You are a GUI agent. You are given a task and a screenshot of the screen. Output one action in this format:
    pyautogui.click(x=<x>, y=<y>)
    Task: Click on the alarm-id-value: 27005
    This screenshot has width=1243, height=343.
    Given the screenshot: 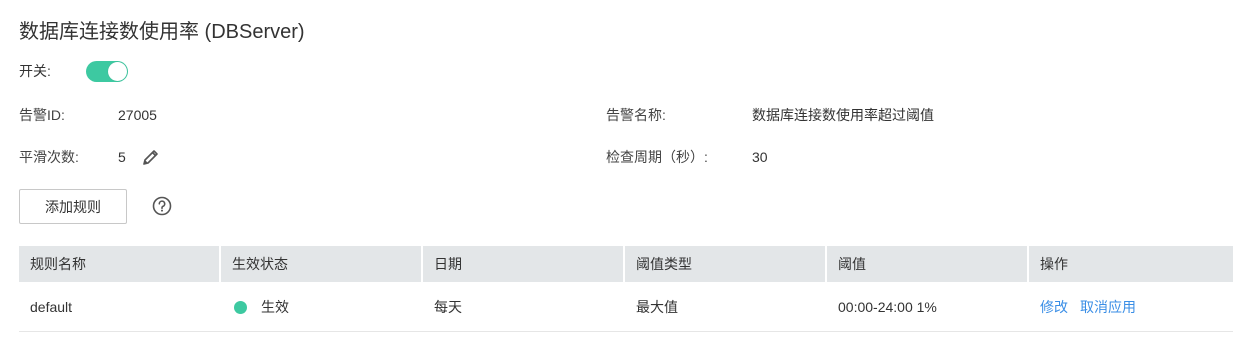 What is the action you would take?
    pyautogui.click(x=137, y=115)
    